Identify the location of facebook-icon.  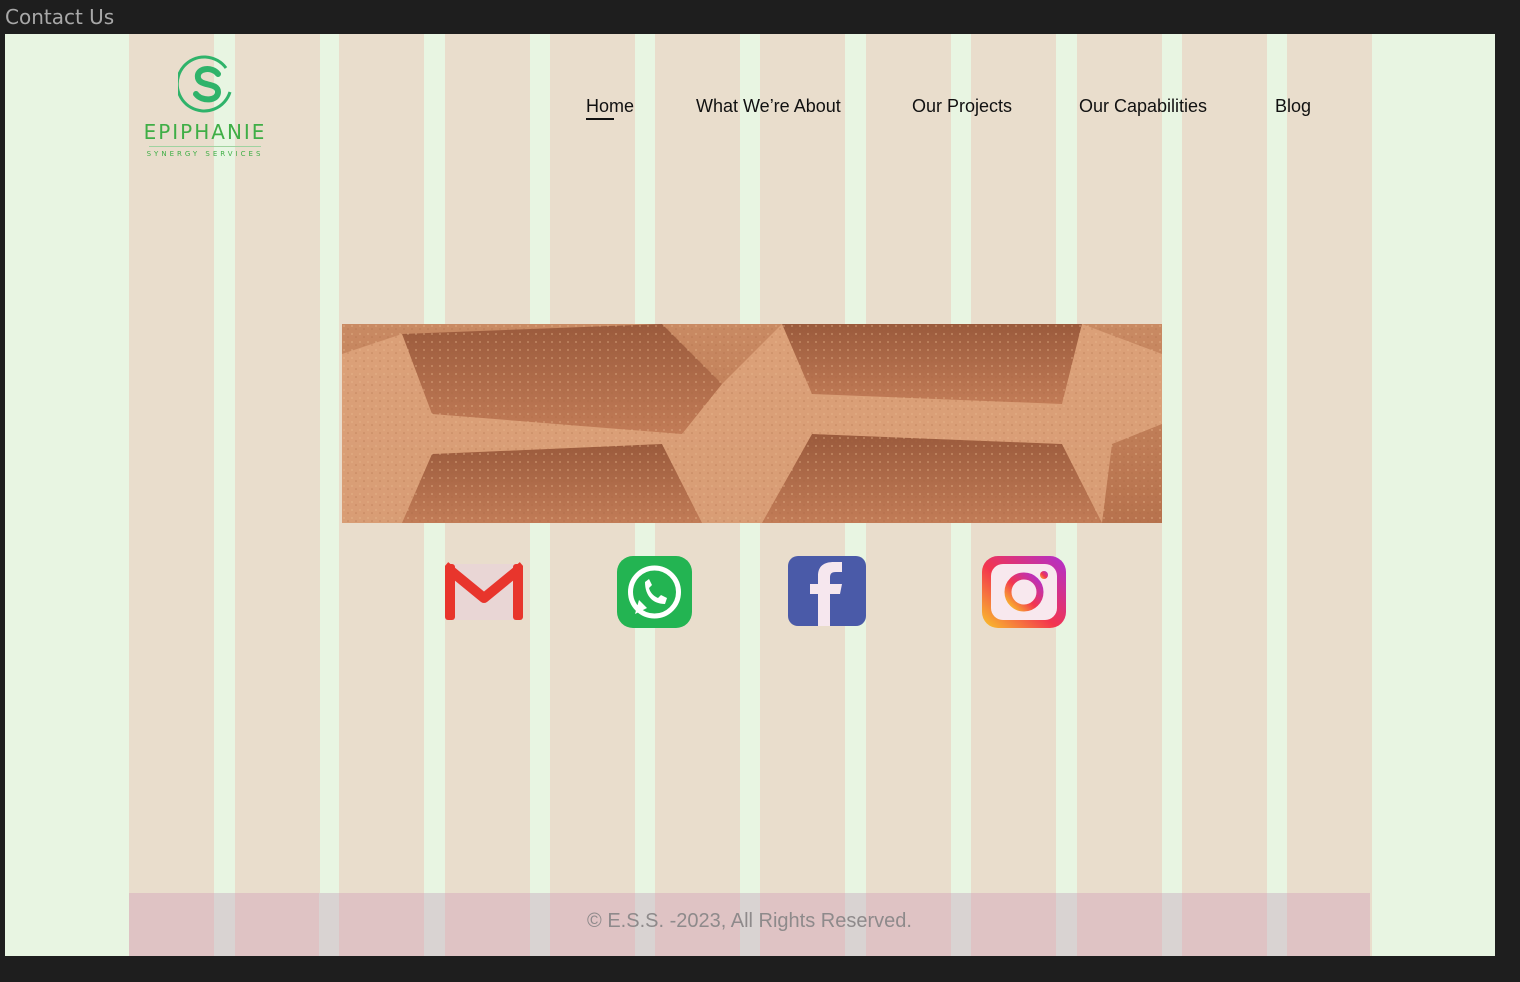
(827, 593).